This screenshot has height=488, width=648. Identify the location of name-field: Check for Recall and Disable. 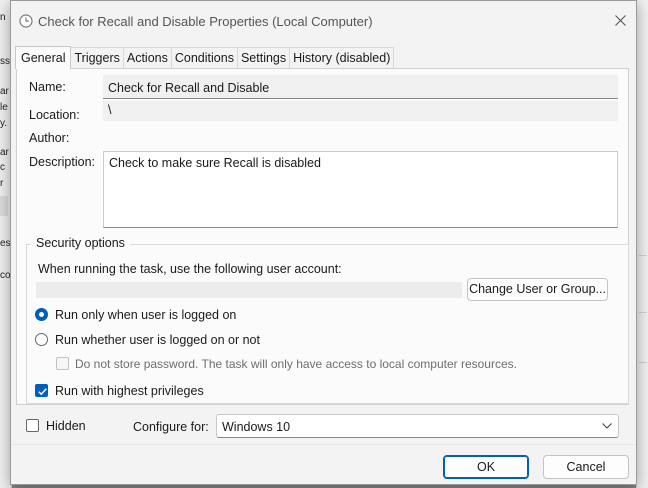
(360, 87).